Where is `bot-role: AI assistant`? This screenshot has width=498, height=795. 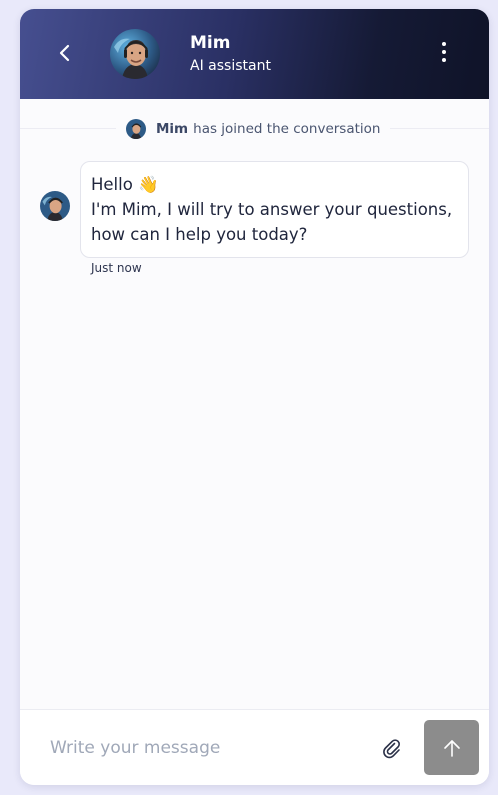
bot-role: AI assistant is located at coordinates (230, 66).